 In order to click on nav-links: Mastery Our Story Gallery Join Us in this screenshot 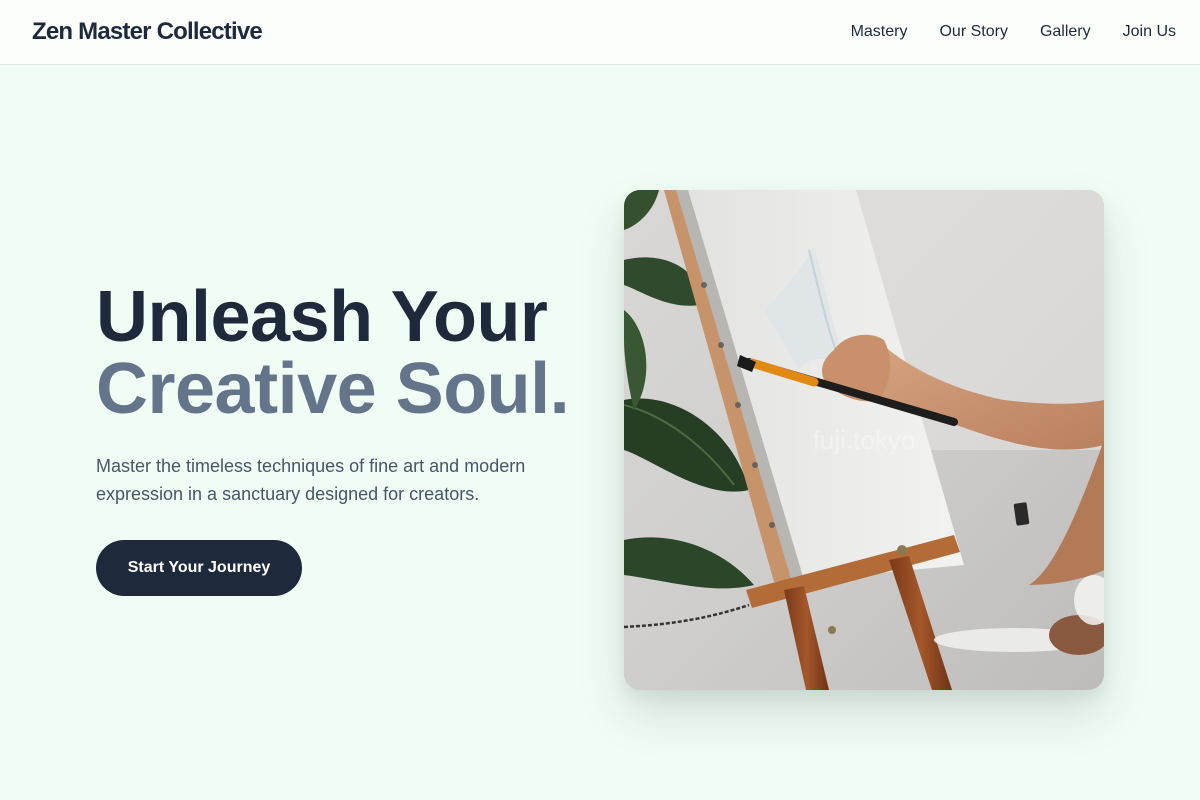, I will do `click(997, 32)`.